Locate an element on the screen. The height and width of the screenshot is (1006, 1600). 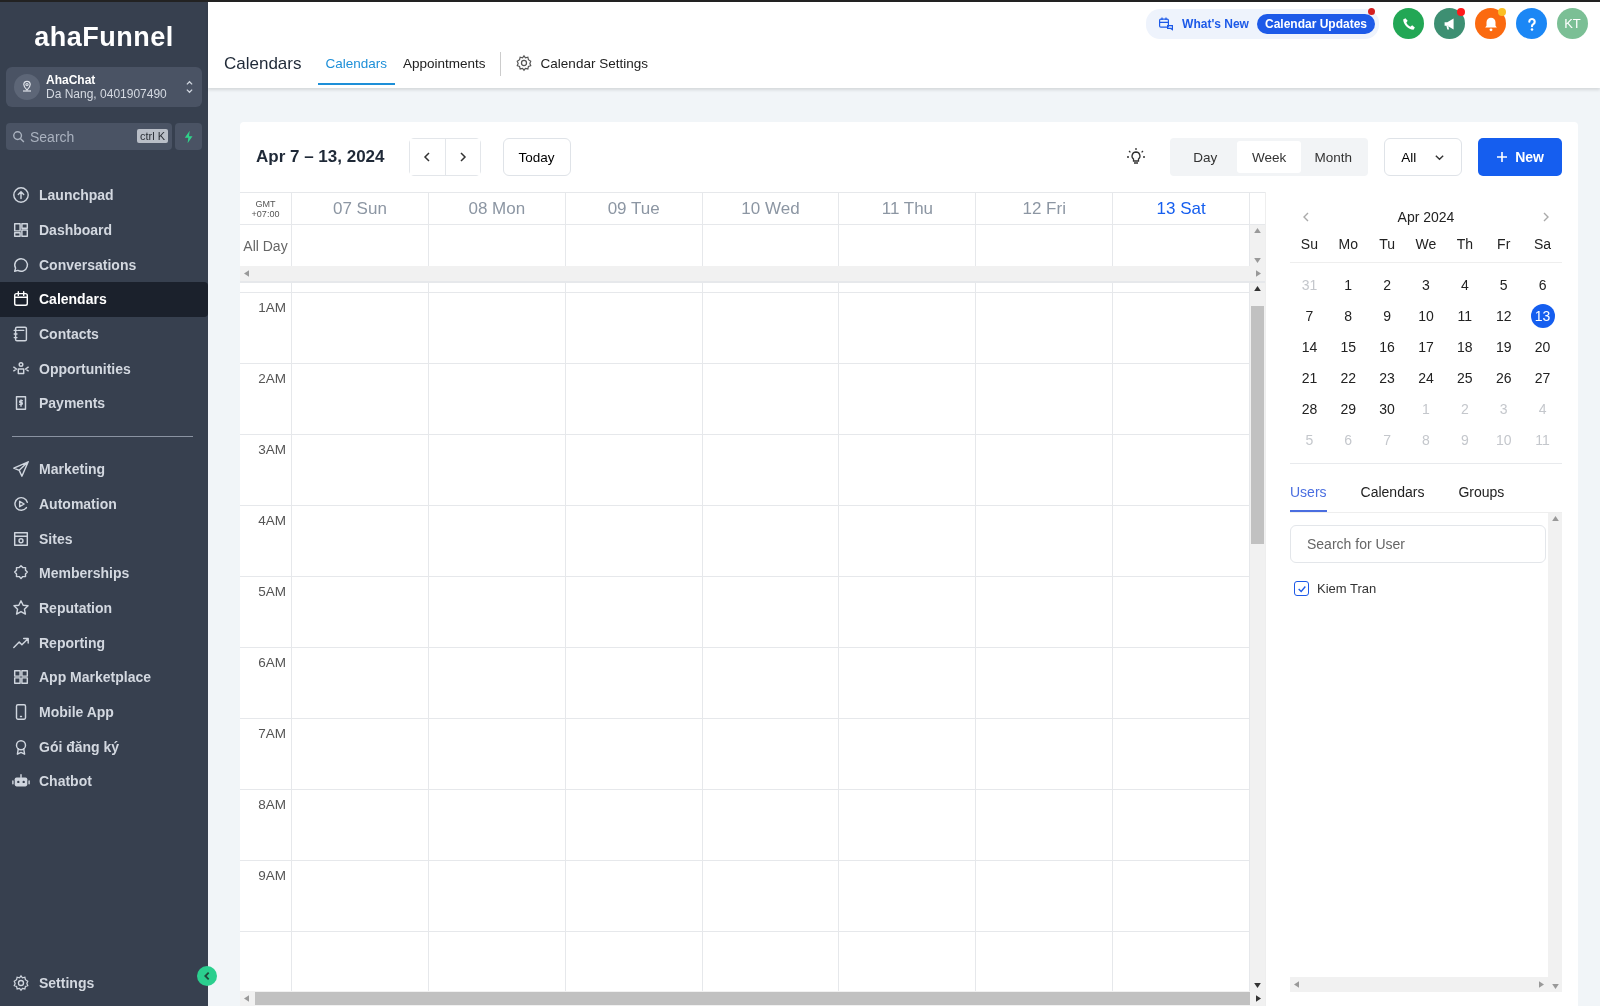
chevron-left-icon is located at coordinates (207, 976).